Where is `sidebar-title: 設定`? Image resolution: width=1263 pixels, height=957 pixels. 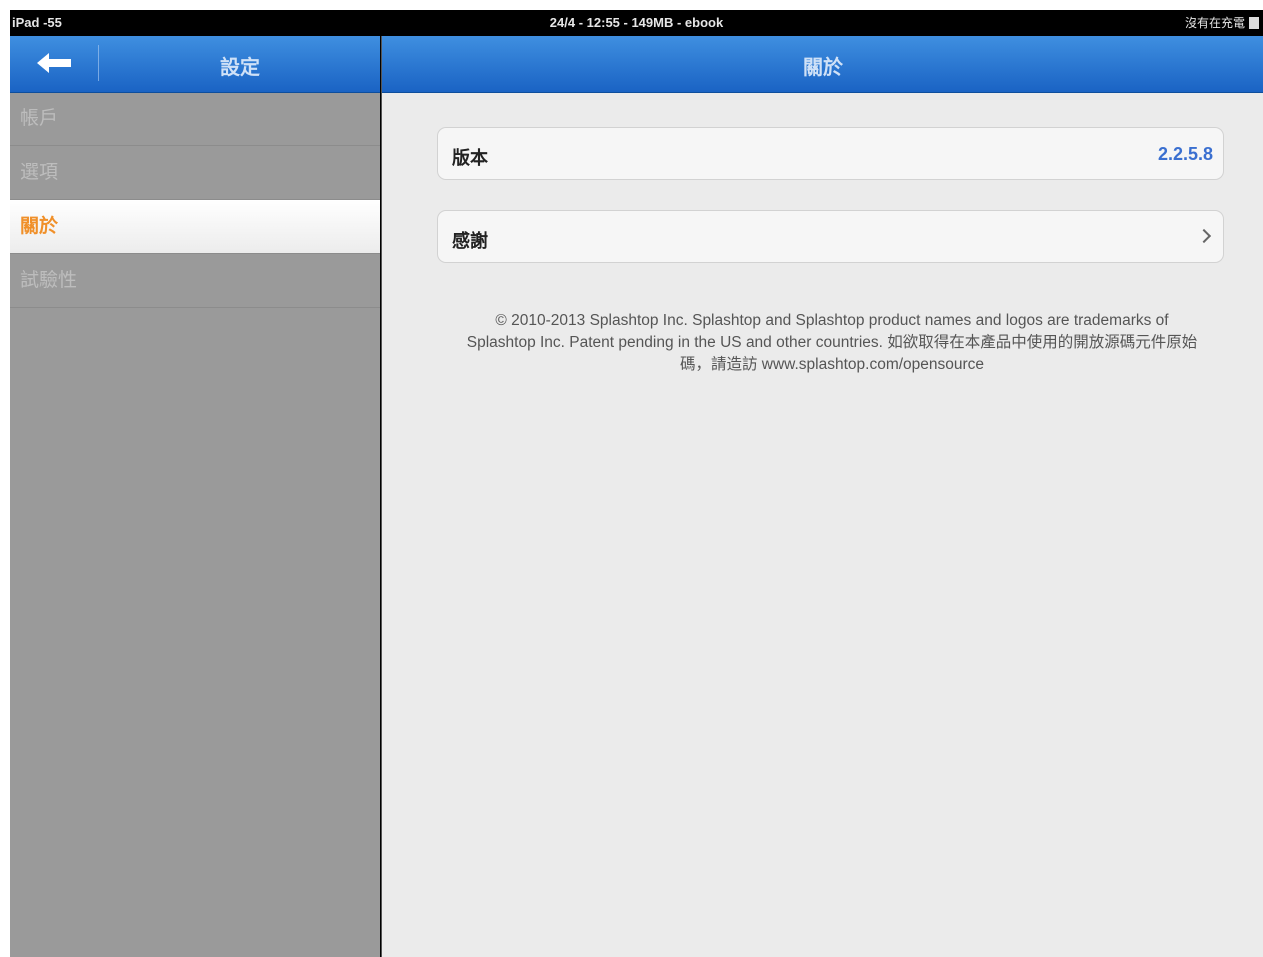
sidebar-title: 設定 is located at coordinates (240, 68).